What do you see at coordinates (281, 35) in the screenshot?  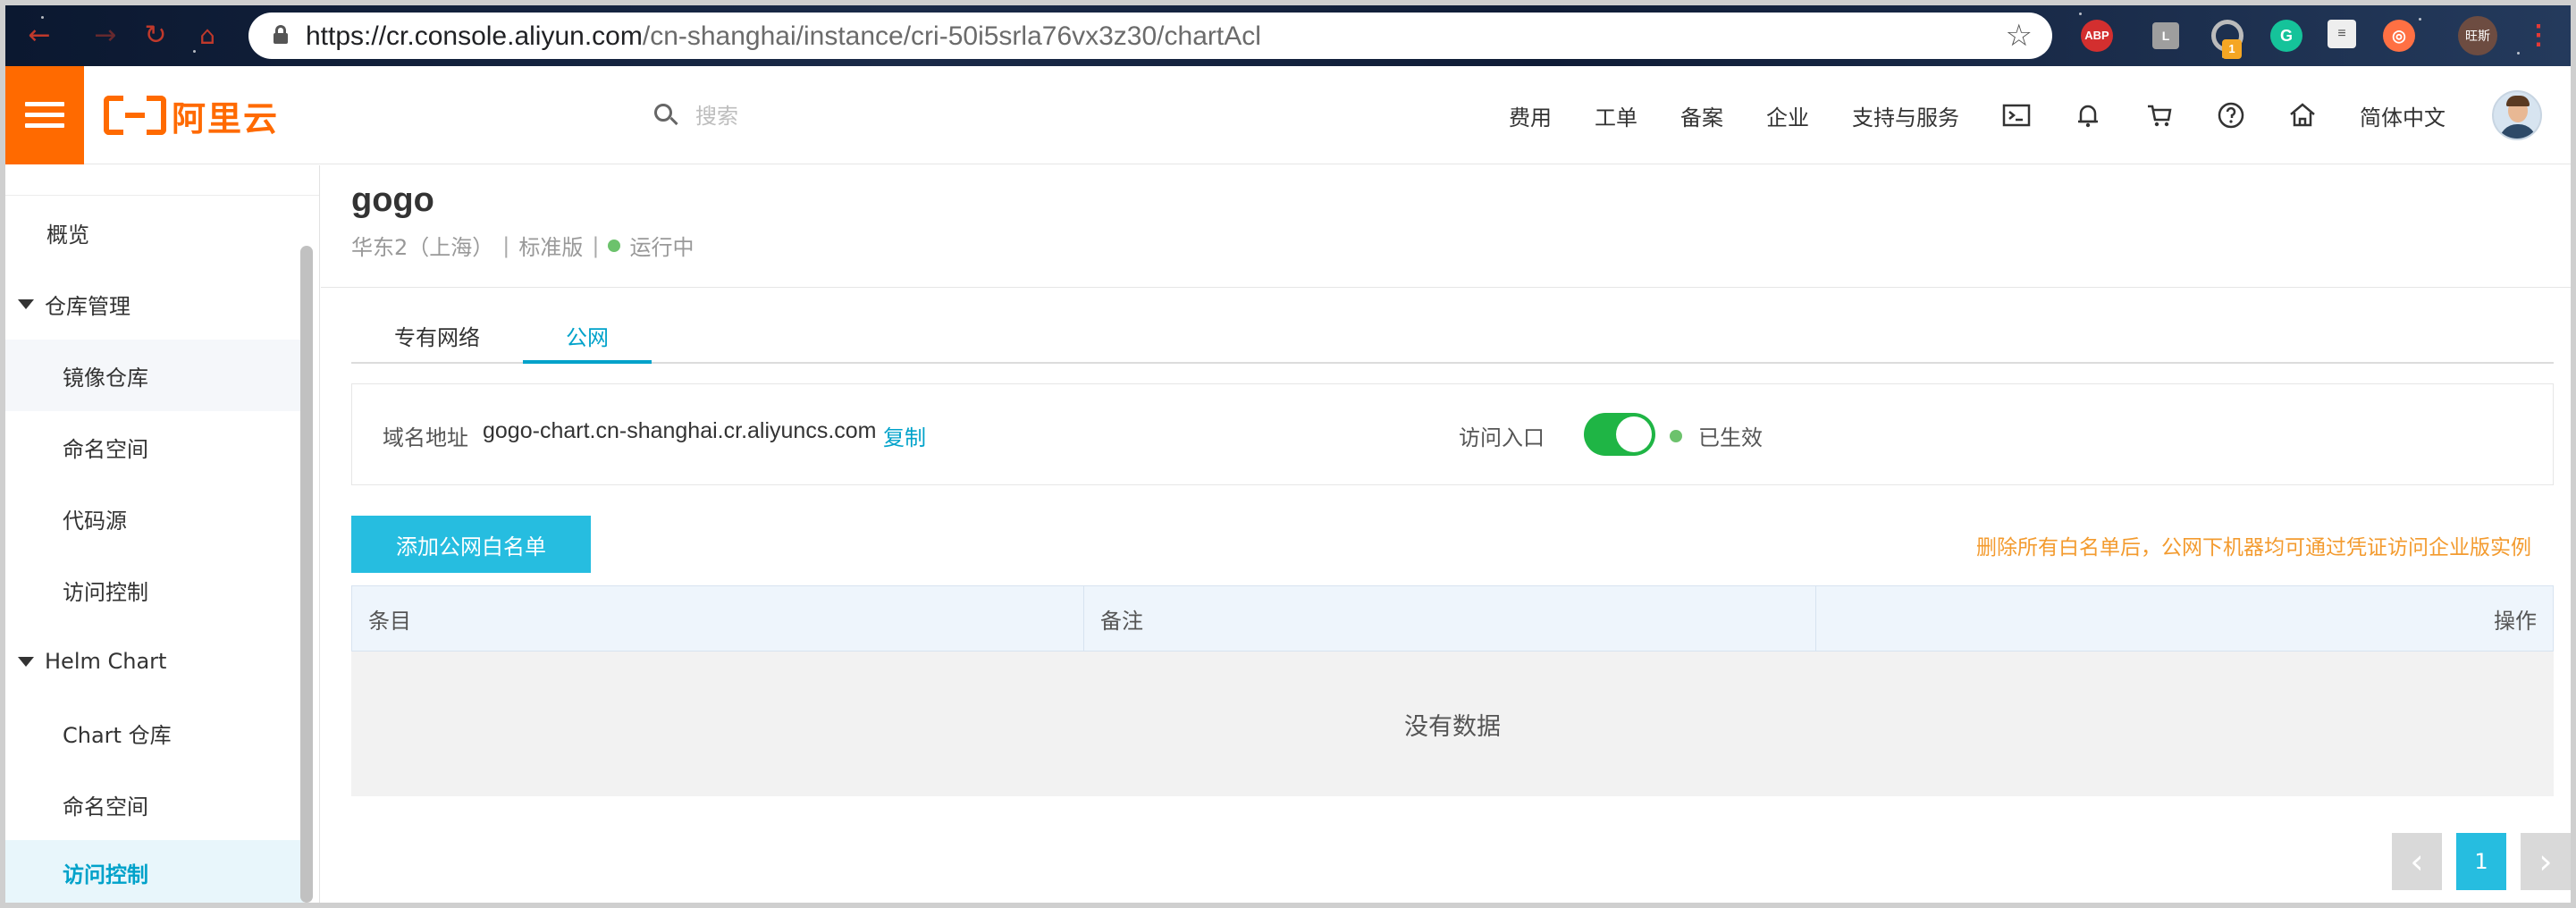 I see `lock-icon` at bounding box center [281, 35].